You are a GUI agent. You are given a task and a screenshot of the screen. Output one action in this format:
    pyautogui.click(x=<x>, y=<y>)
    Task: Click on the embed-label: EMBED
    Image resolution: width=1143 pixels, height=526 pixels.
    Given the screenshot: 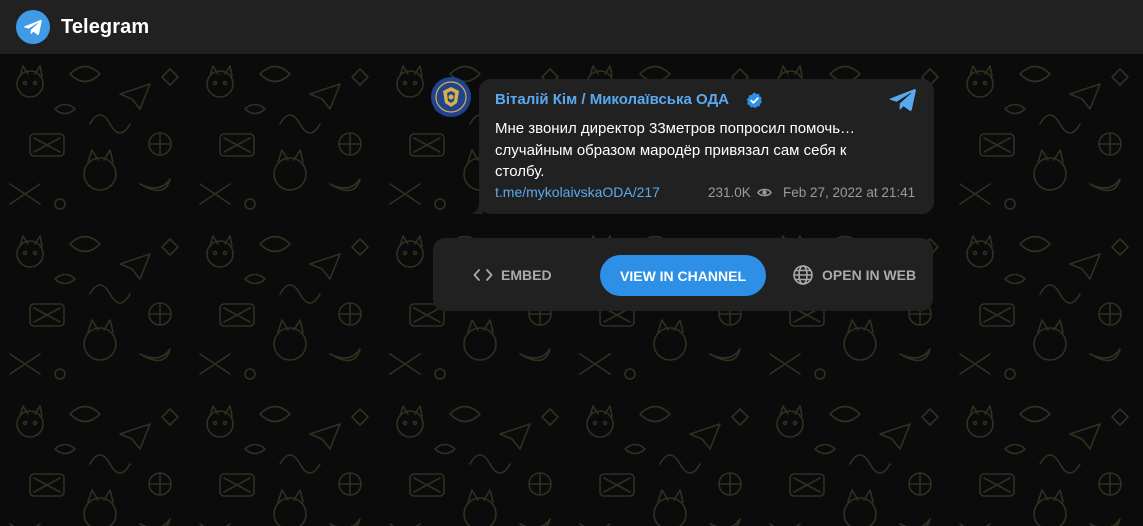 What is the action you would take?
    pyautogui.click(x=526, y=275)
    